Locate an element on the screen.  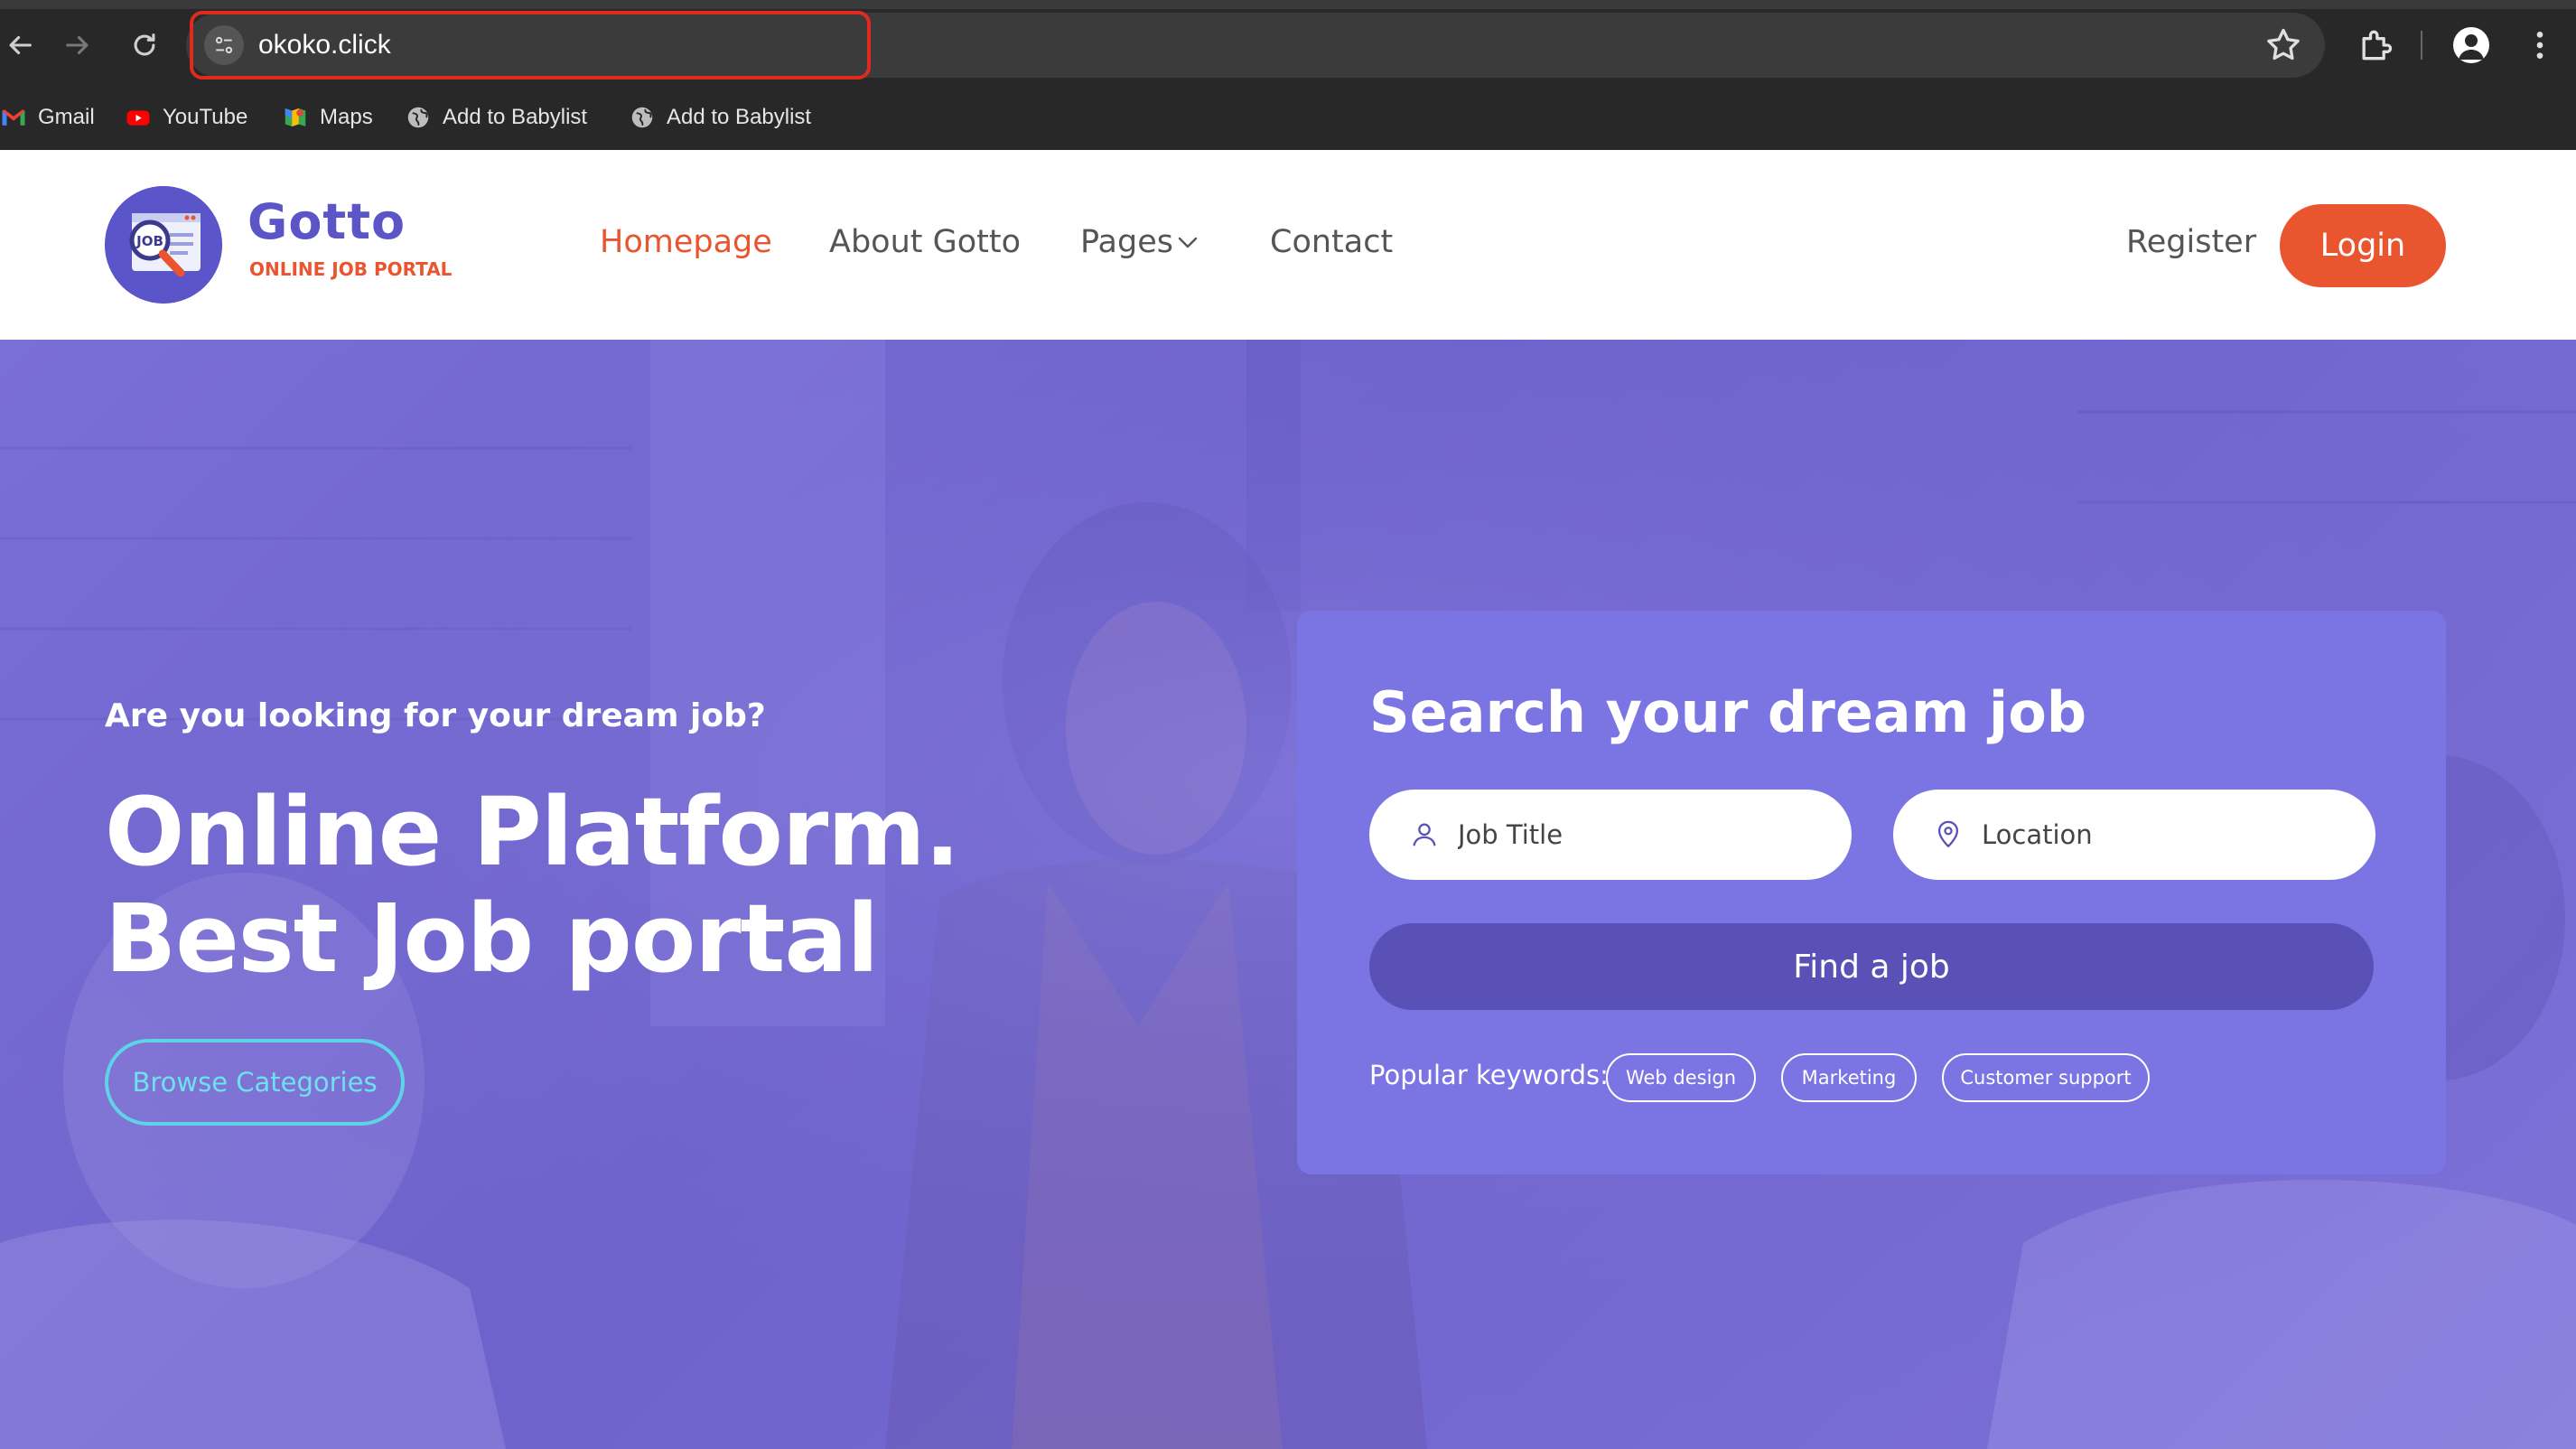
browse-categories-button: Browse Categories is located at coordinates (255, 1082).